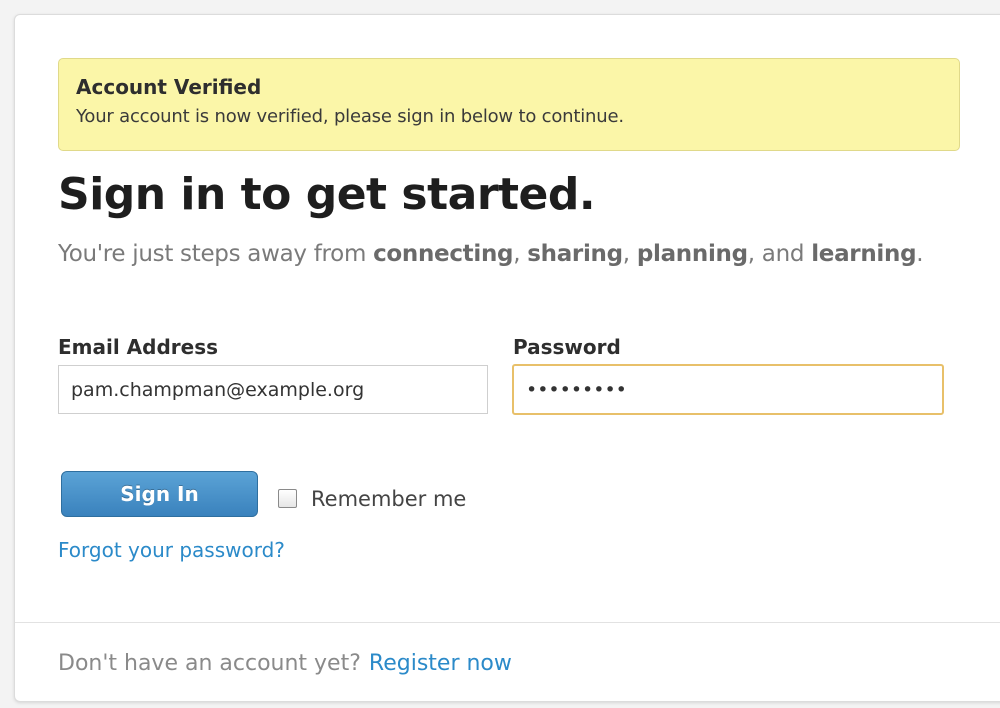 This screenshot has height=708, width=1000. What do you see at coordinates (440, 663) in the screenshot?
I see `register-link: Register now` at bounding box center [440, 663].